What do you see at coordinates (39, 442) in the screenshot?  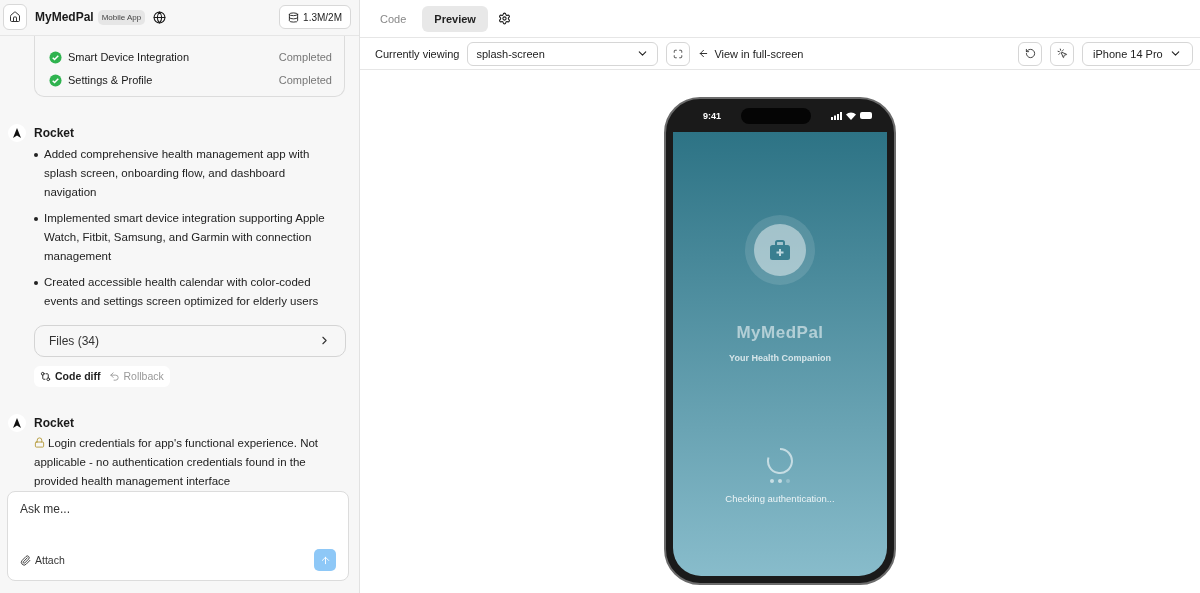 I see `lock-icon` at bounding box center [39, 442].